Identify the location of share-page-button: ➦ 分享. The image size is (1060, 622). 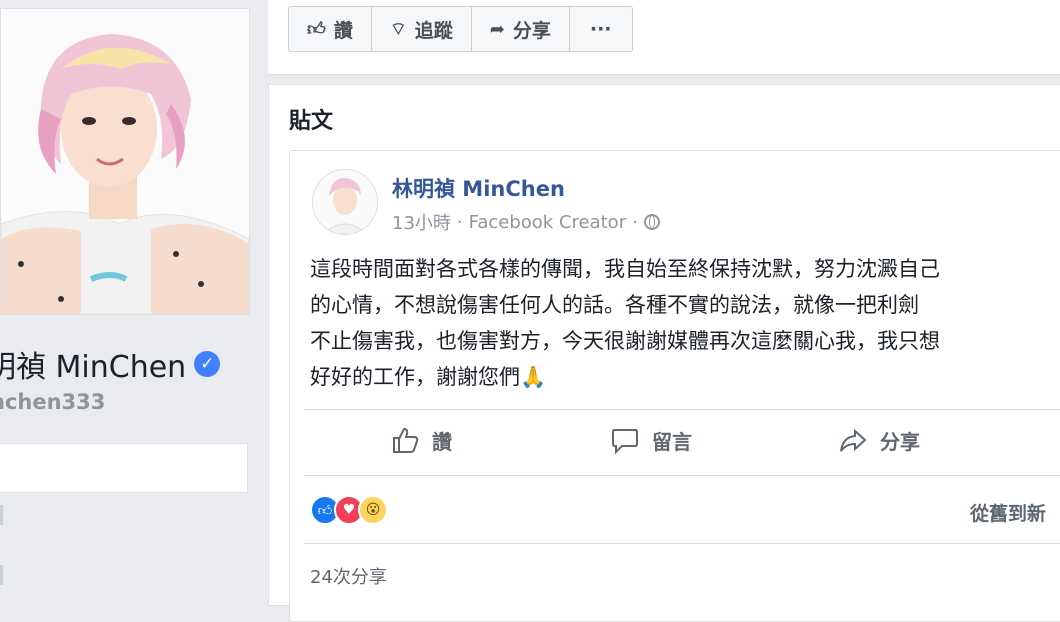
(521, 29).